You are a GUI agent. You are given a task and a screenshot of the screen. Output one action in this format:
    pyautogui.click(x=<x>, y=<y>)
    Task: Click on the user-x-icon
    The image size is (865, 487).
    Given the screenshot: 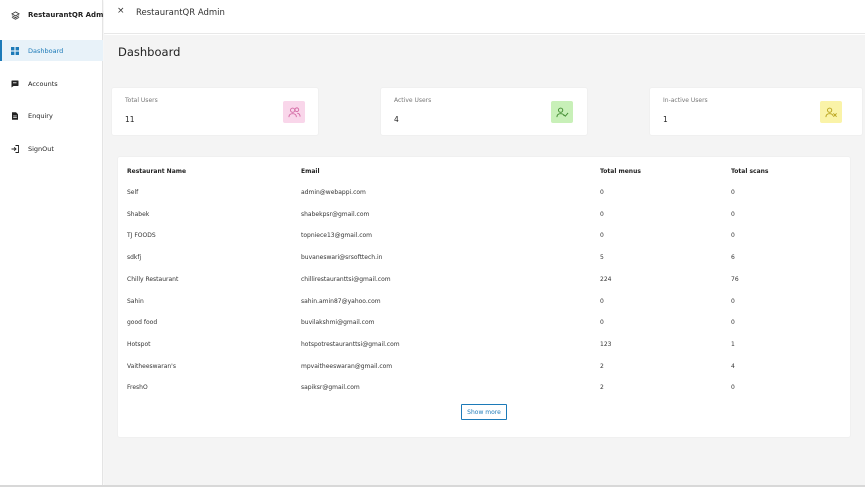 What is the action you would take?
    pyautogui.click(x=831, y=112)
    